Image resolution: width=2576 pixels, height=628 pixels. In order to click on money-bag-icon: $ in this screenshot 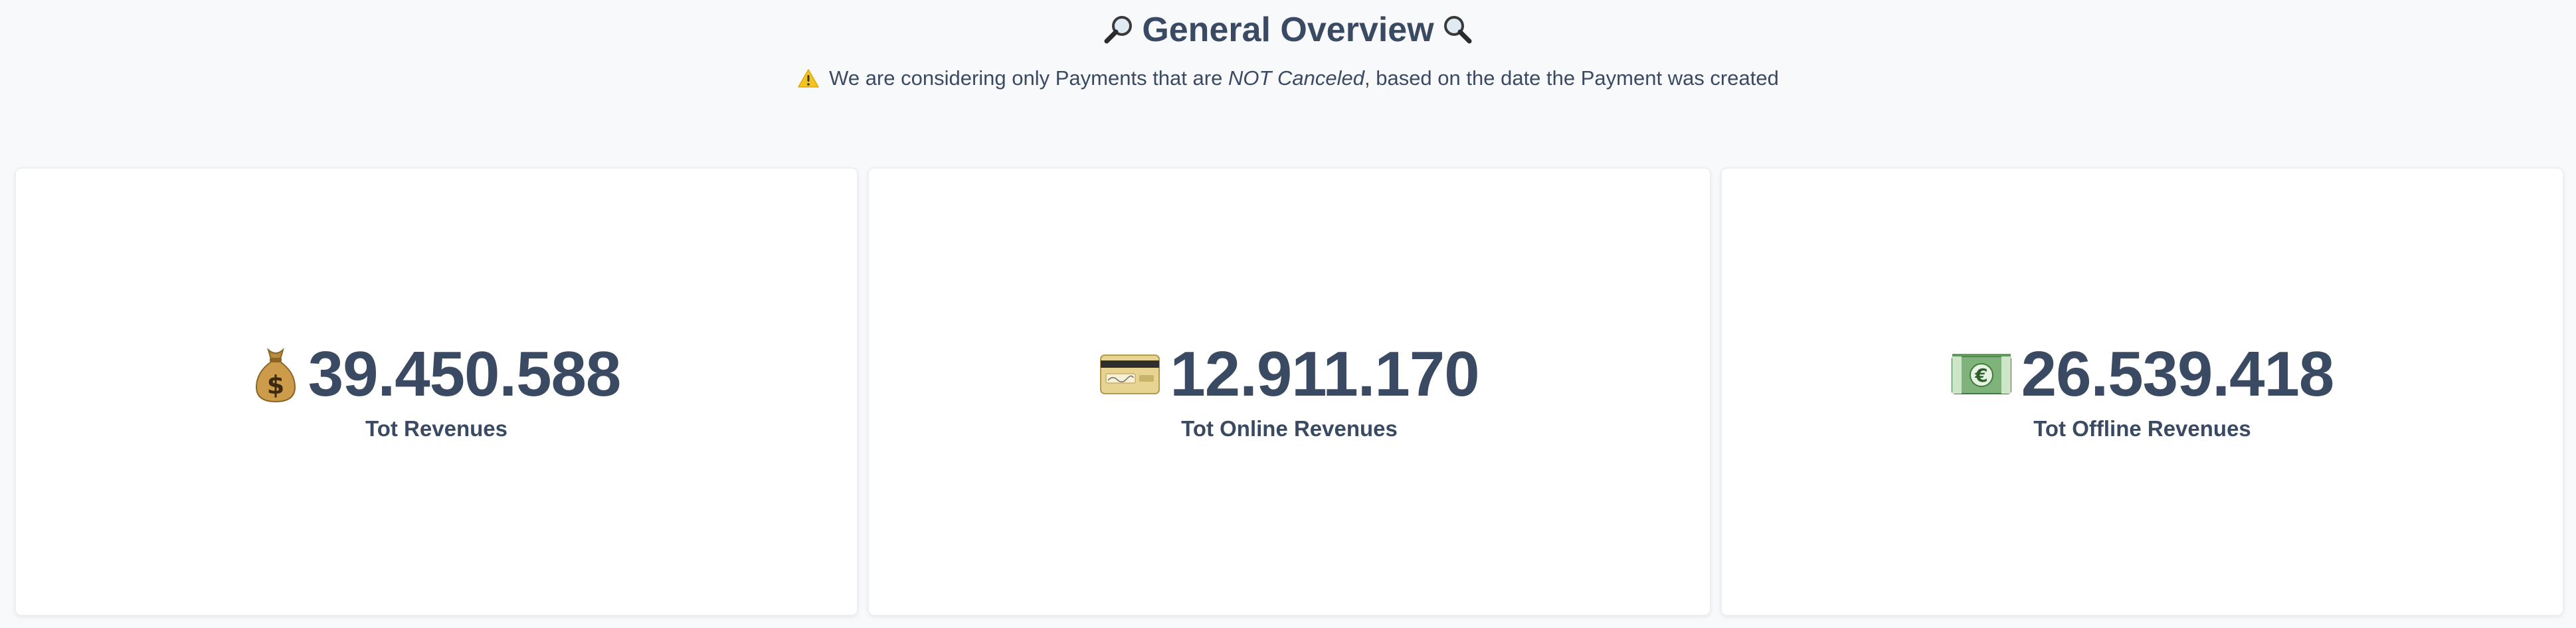, I will do `click(275, 374)`.